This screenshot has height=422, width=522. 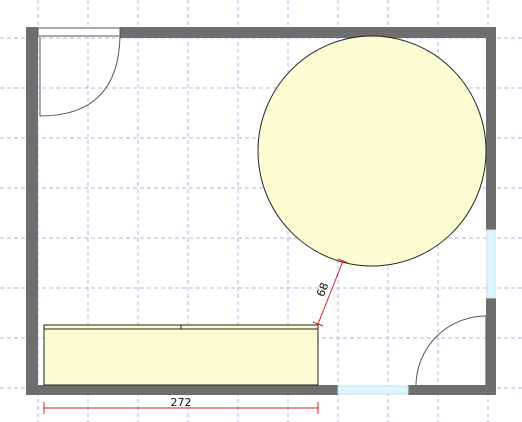 What do you see at coordinates (452, 390) in the screenshot?
I see `wall-bottom-right` at bounding box center [452, 390].